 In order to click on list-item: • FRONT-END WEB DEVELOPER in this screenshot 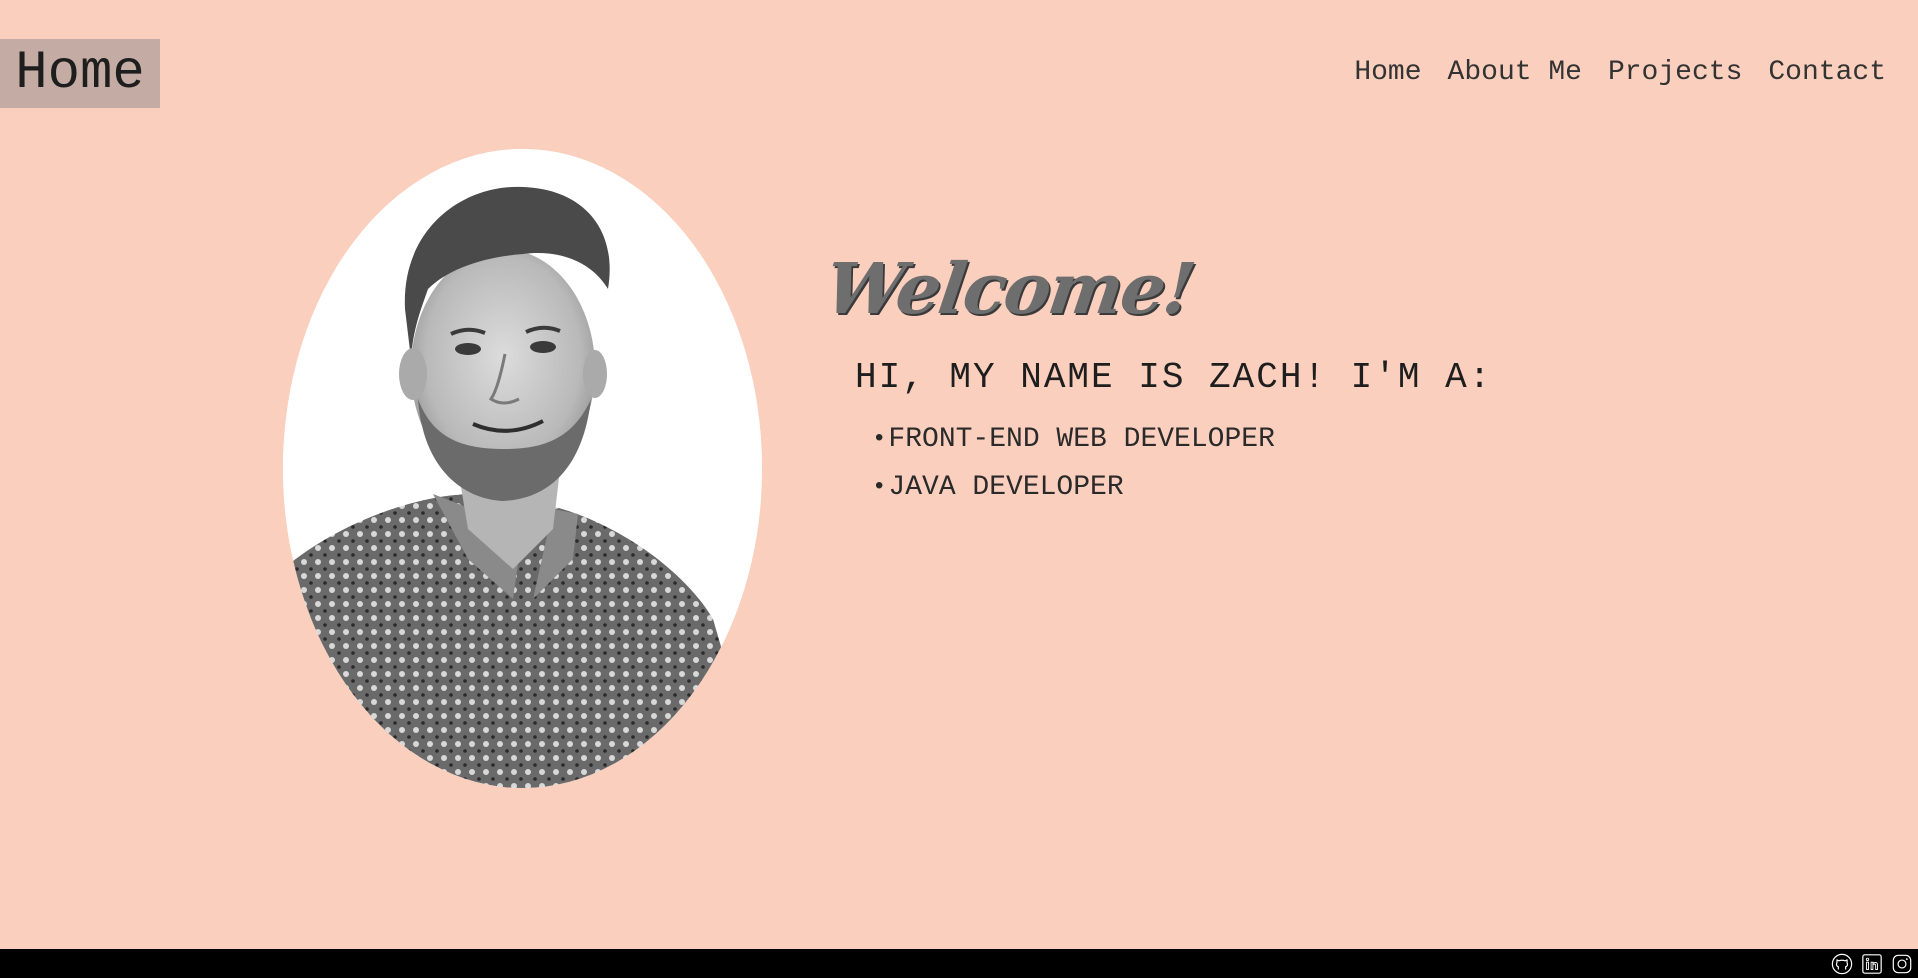, I will do `click(1073, 440)`.